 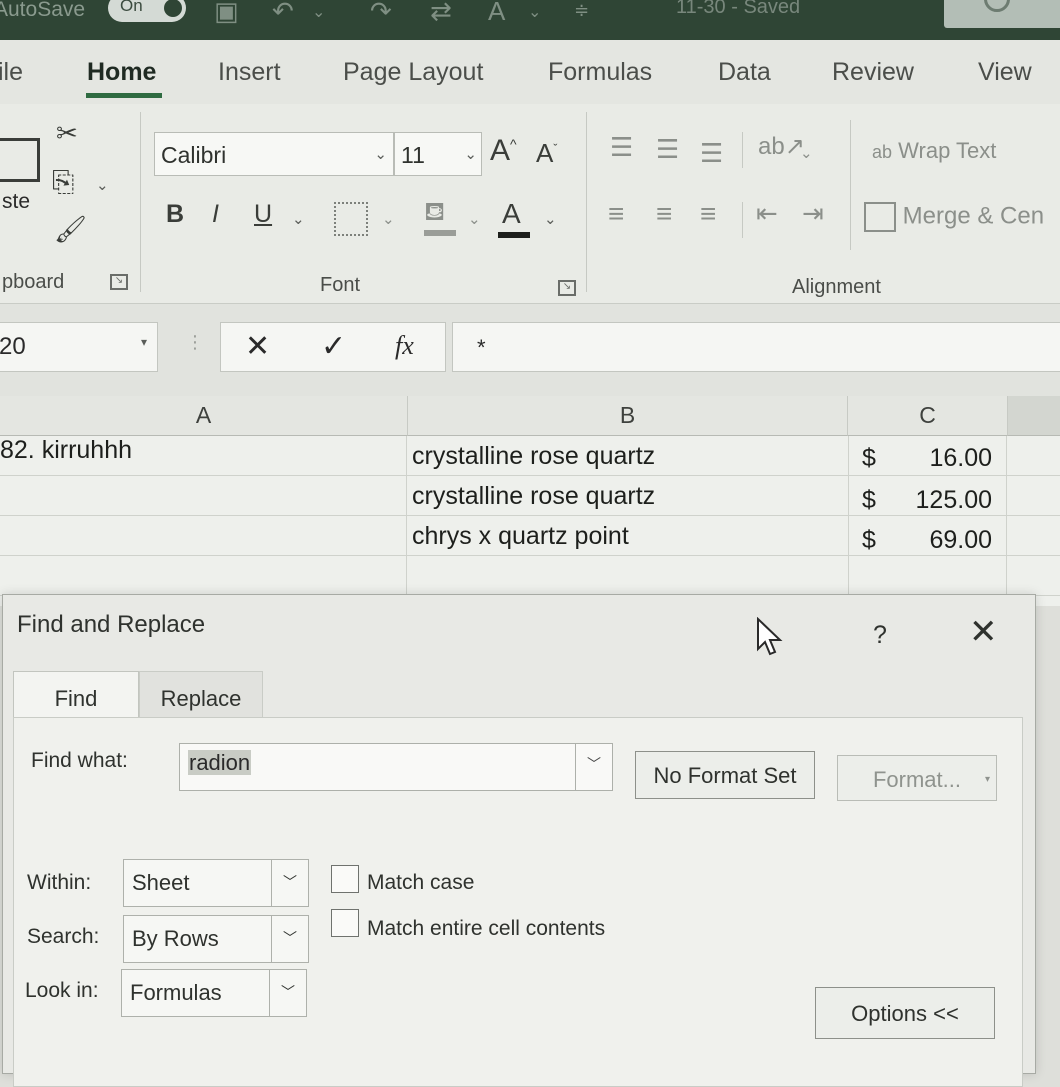 What do you see at coordinates (201, 695) in the screenshot?
I see `tab-replace: Replace` at bounding box center [201, 695].